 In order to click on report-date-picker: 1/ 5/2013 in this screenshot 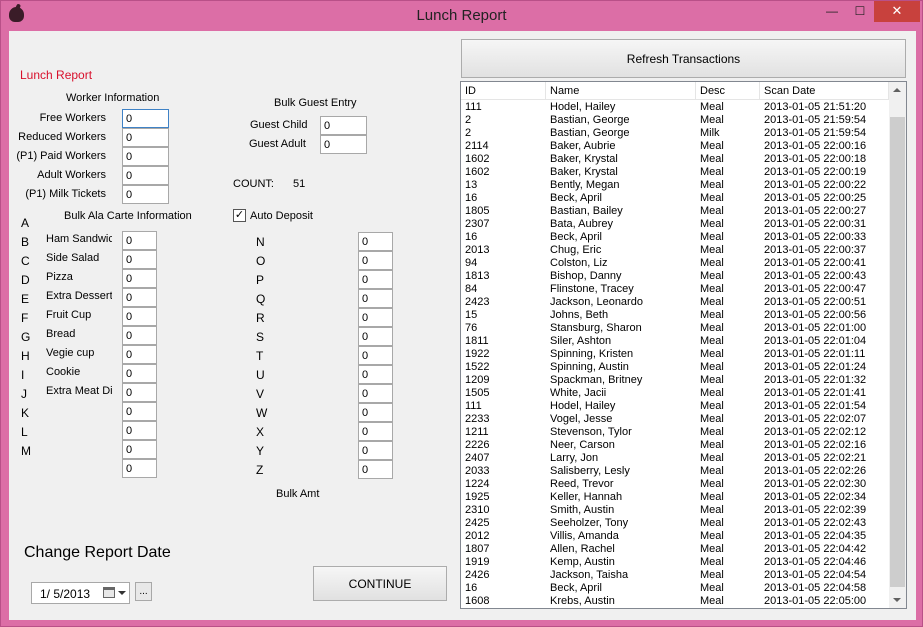, I will do `click(80, 593)`.